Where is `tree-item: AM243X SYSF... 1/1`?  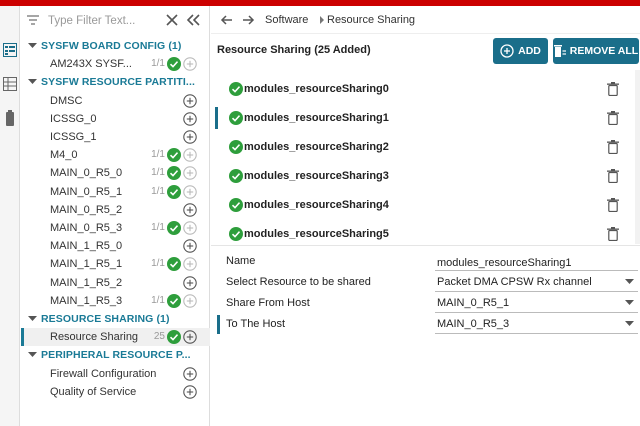
tree-item: AM243X SYSF... 1/1 is located at coordinates (115, 64).